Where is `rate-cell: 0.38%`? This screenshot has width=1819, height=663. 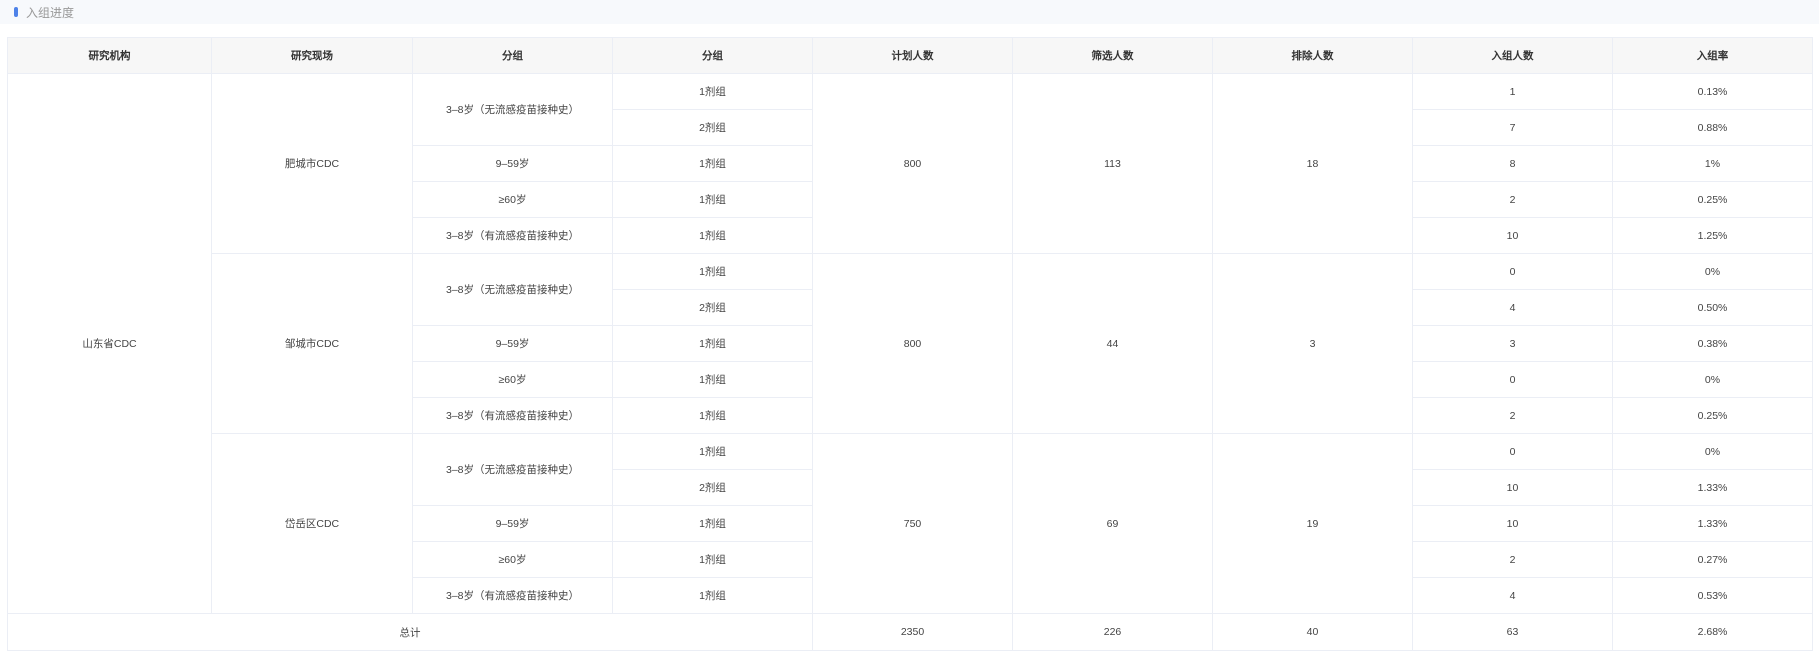 rate-cell: 0.38% is located at coordinates (1712, 343).